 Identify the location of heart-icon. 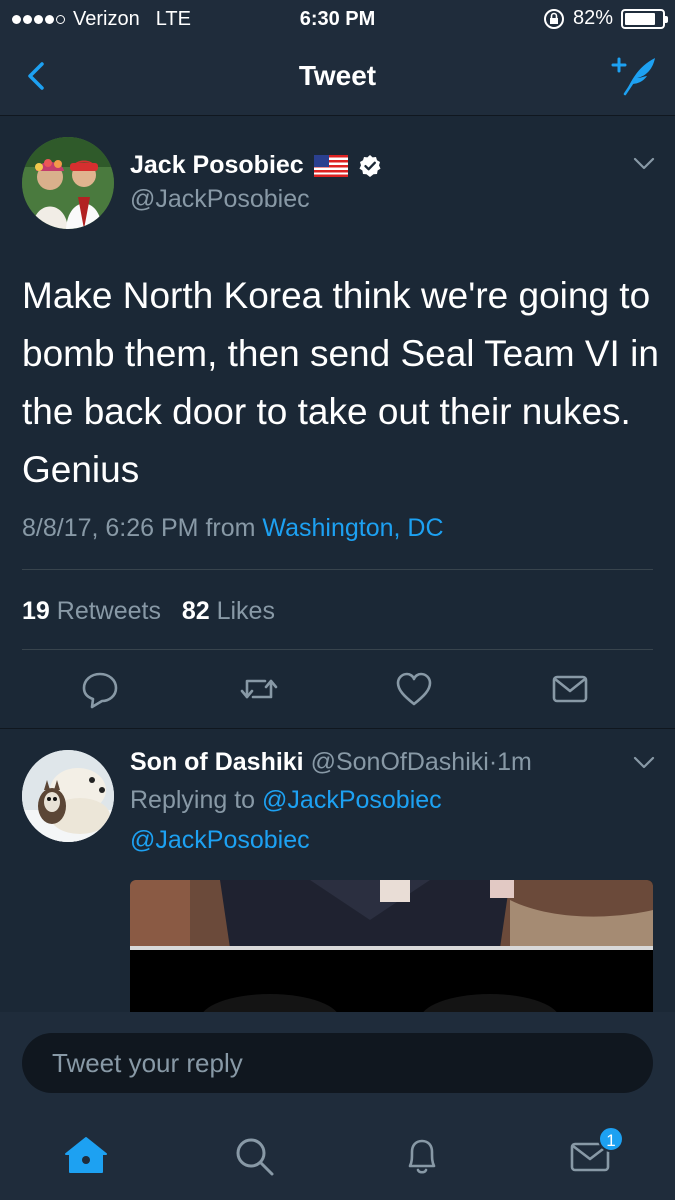
(414, 689).